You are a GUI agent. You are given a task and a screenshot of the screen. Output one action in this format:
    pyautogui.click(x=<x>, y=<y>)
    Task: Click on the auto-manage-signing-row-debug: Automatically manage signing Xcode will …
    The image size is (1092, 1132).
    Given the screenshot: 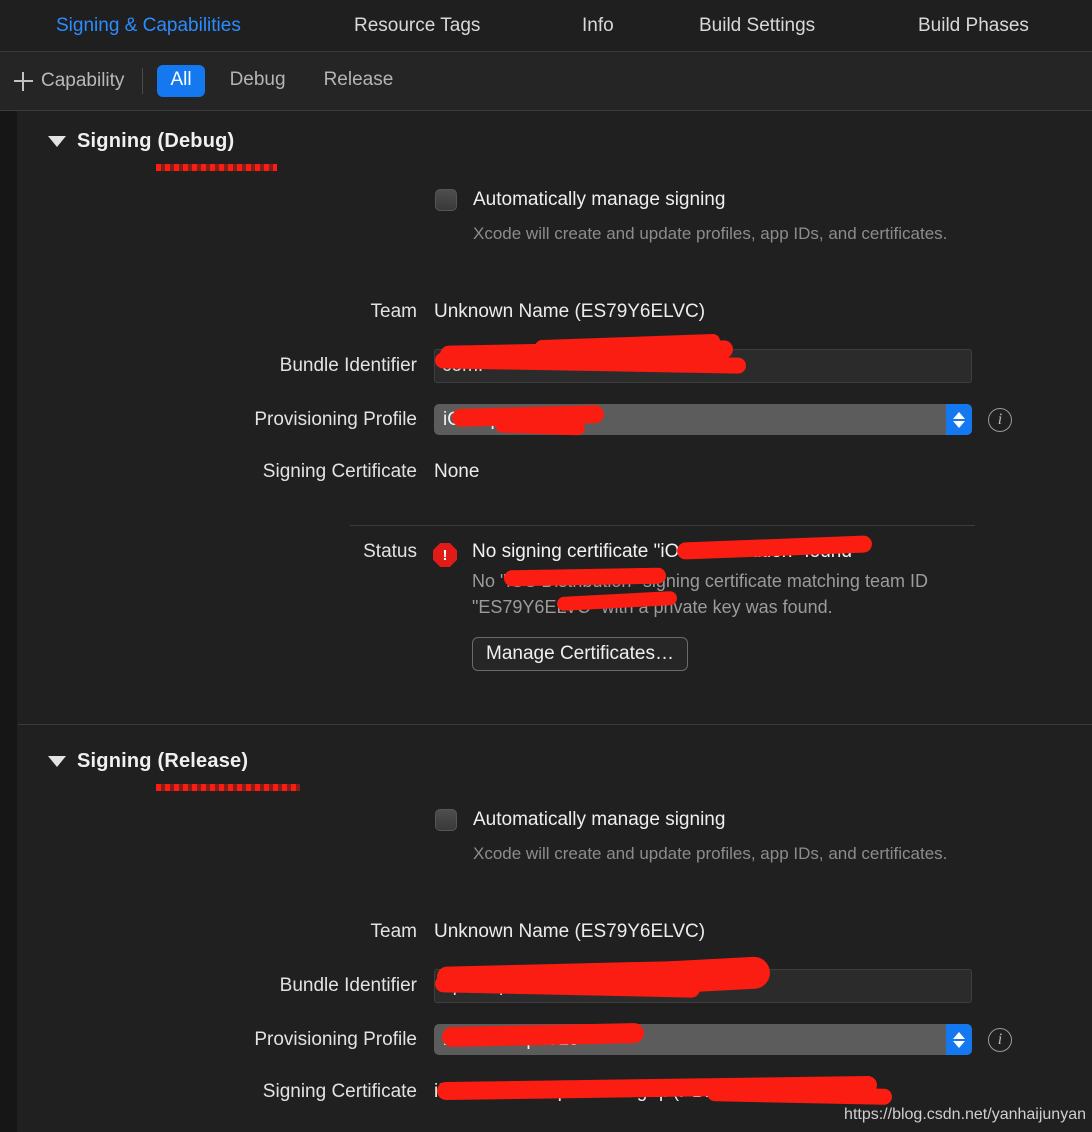 What is the action you would take?
    pyautogui.click(x=704, y=218)
    